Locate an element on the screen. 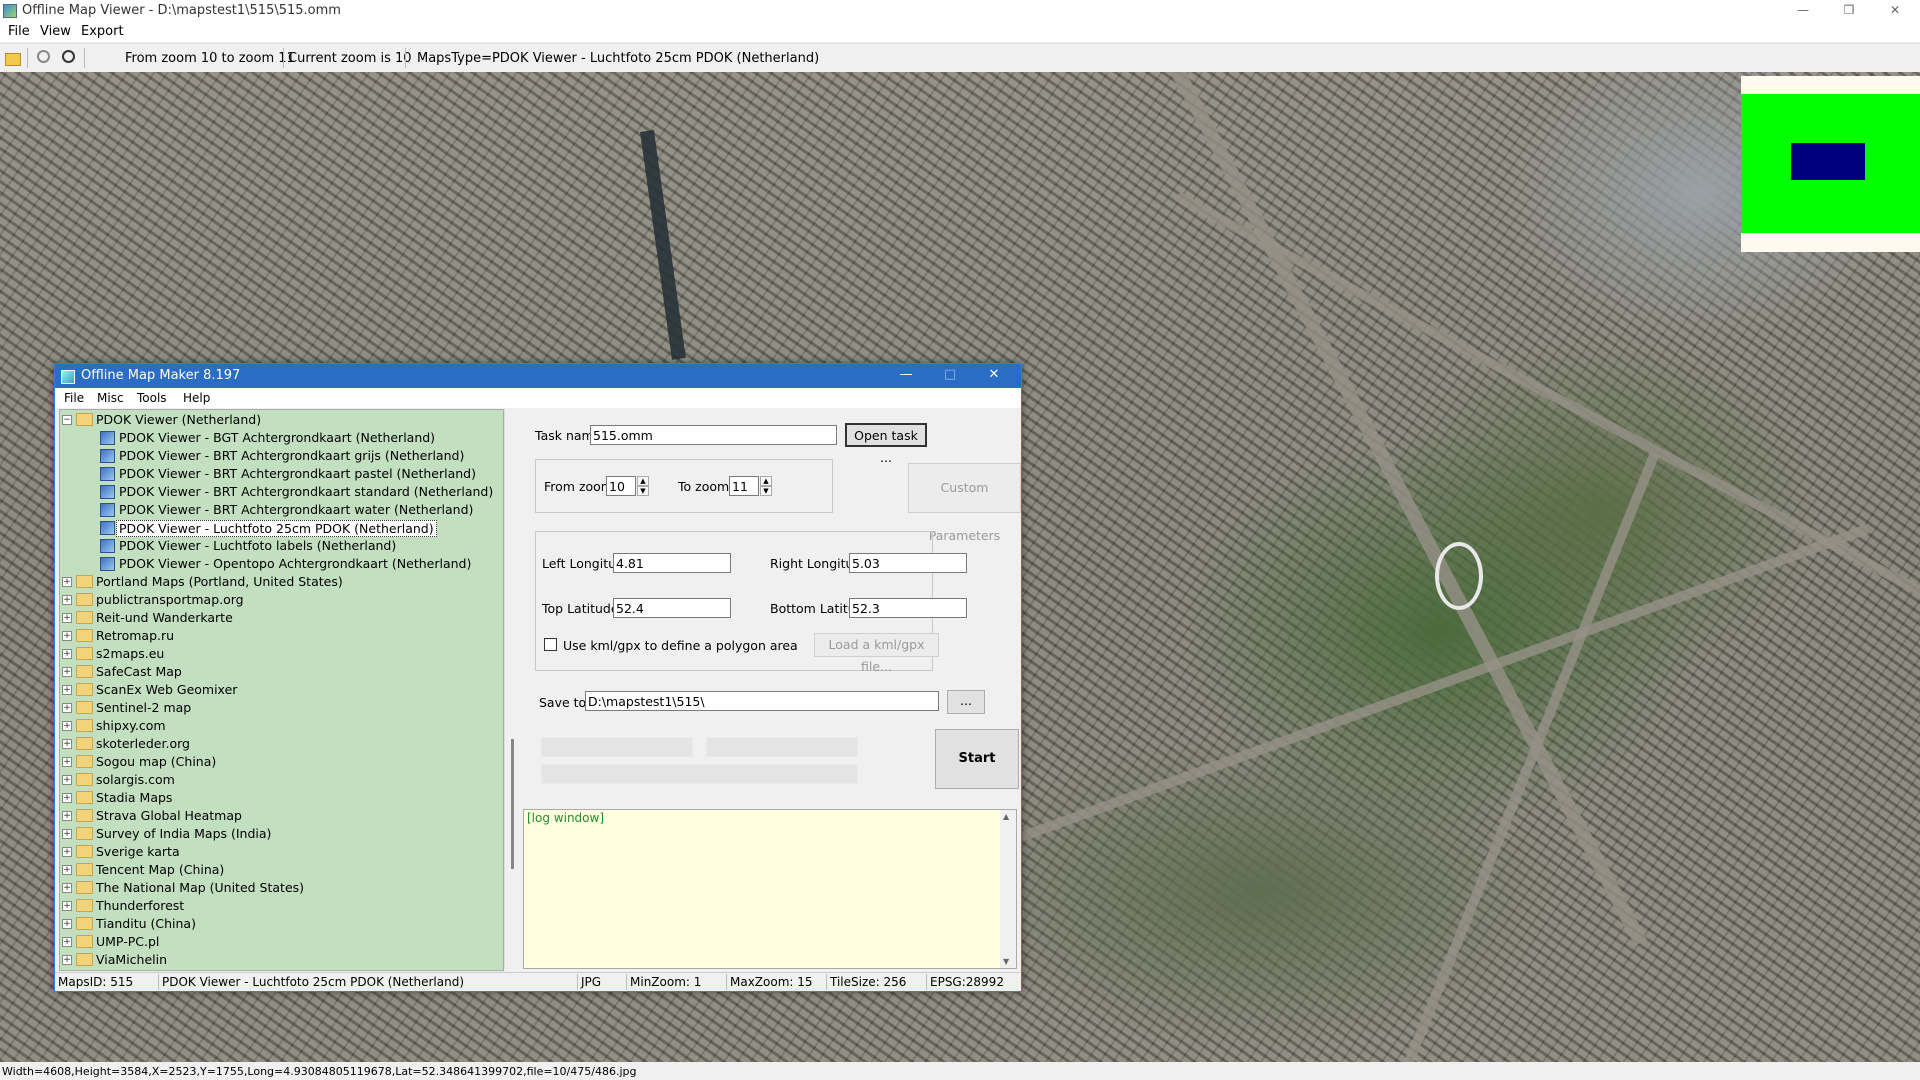 This screenshot has width=1920, height=1080. from-zoom-stepper: ▲ ▼ is located at coordinates (643, 486).